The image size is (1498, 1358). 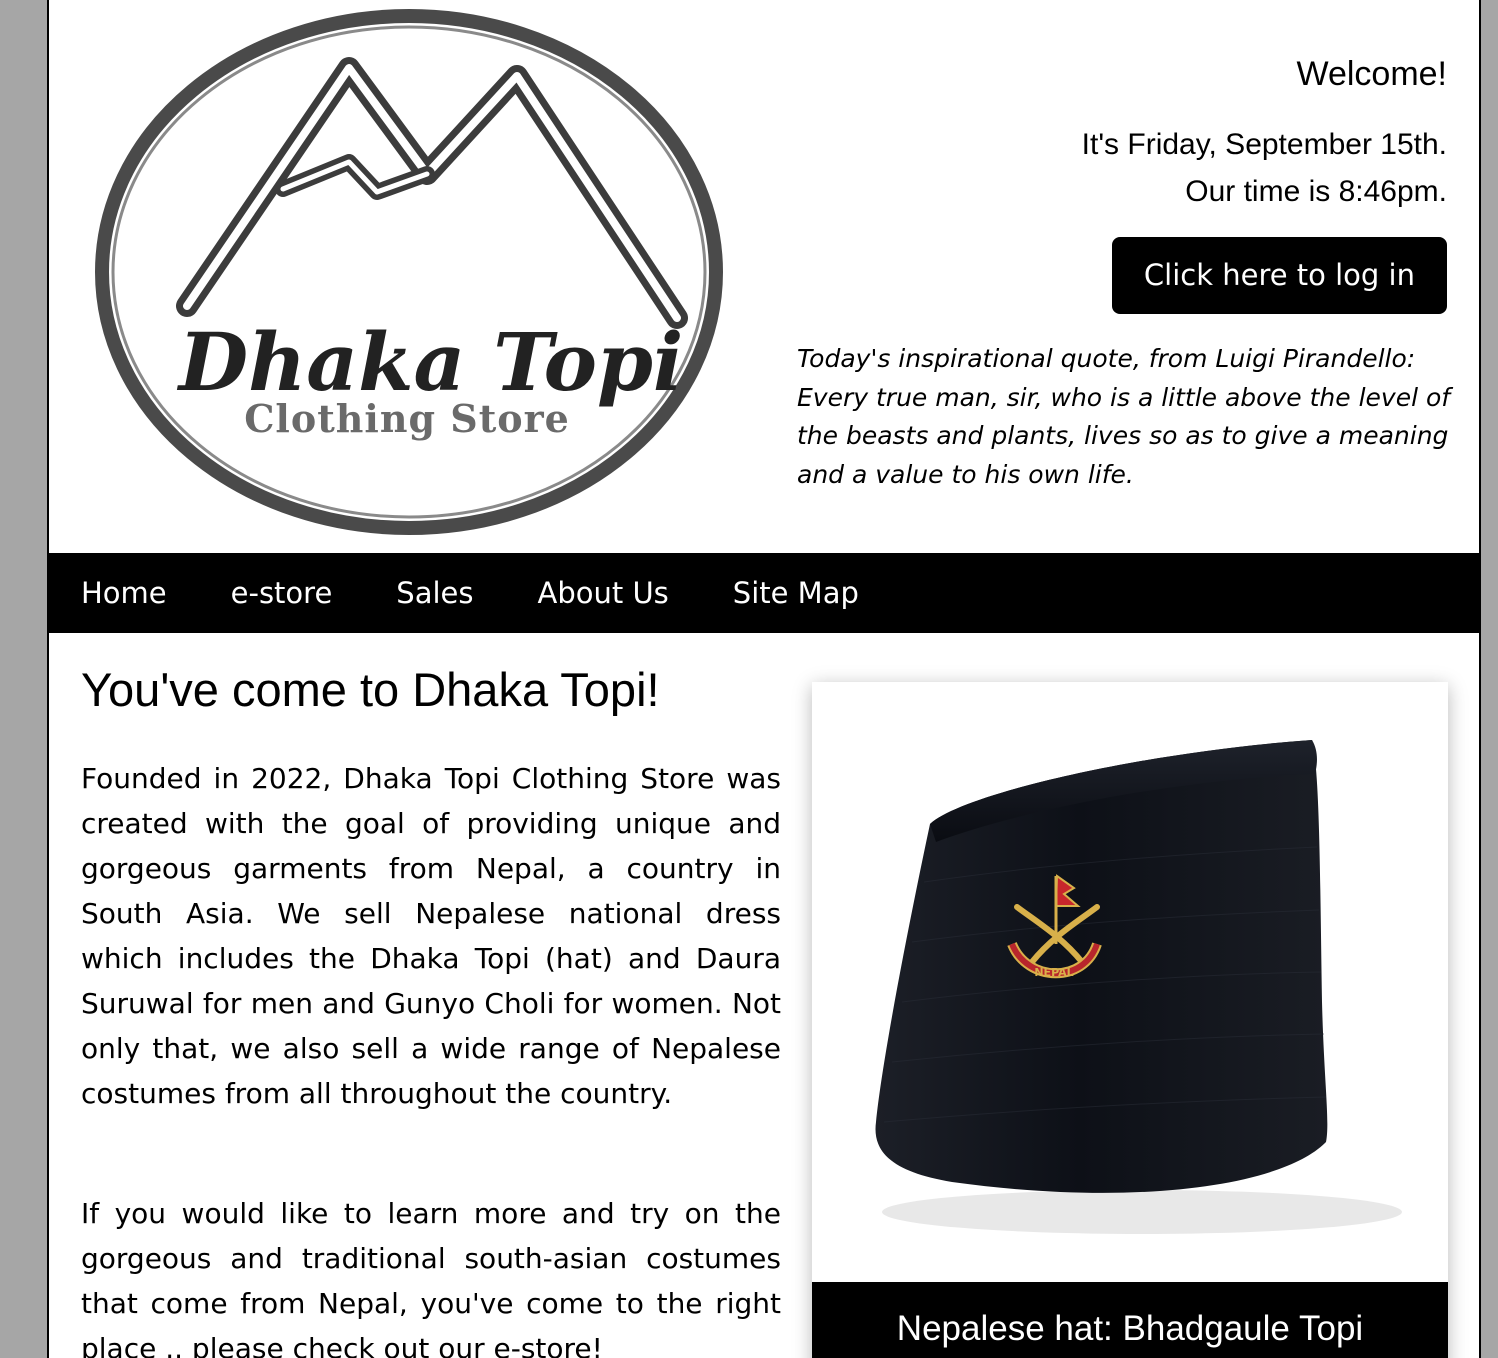 What do you see at coordinates (1053, 972) in the screenshot?
I see `pin-label: NEPAL` at bounding box center [1053, 972].